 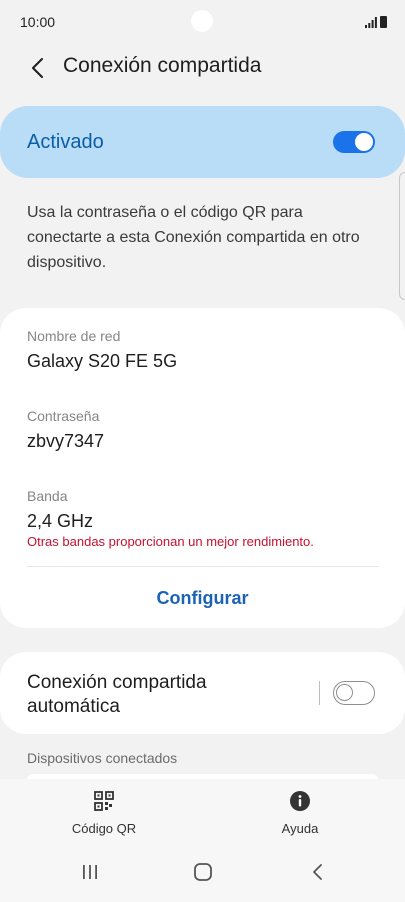 I want to click on chevron-left-icon, so click(x=37, y=68).